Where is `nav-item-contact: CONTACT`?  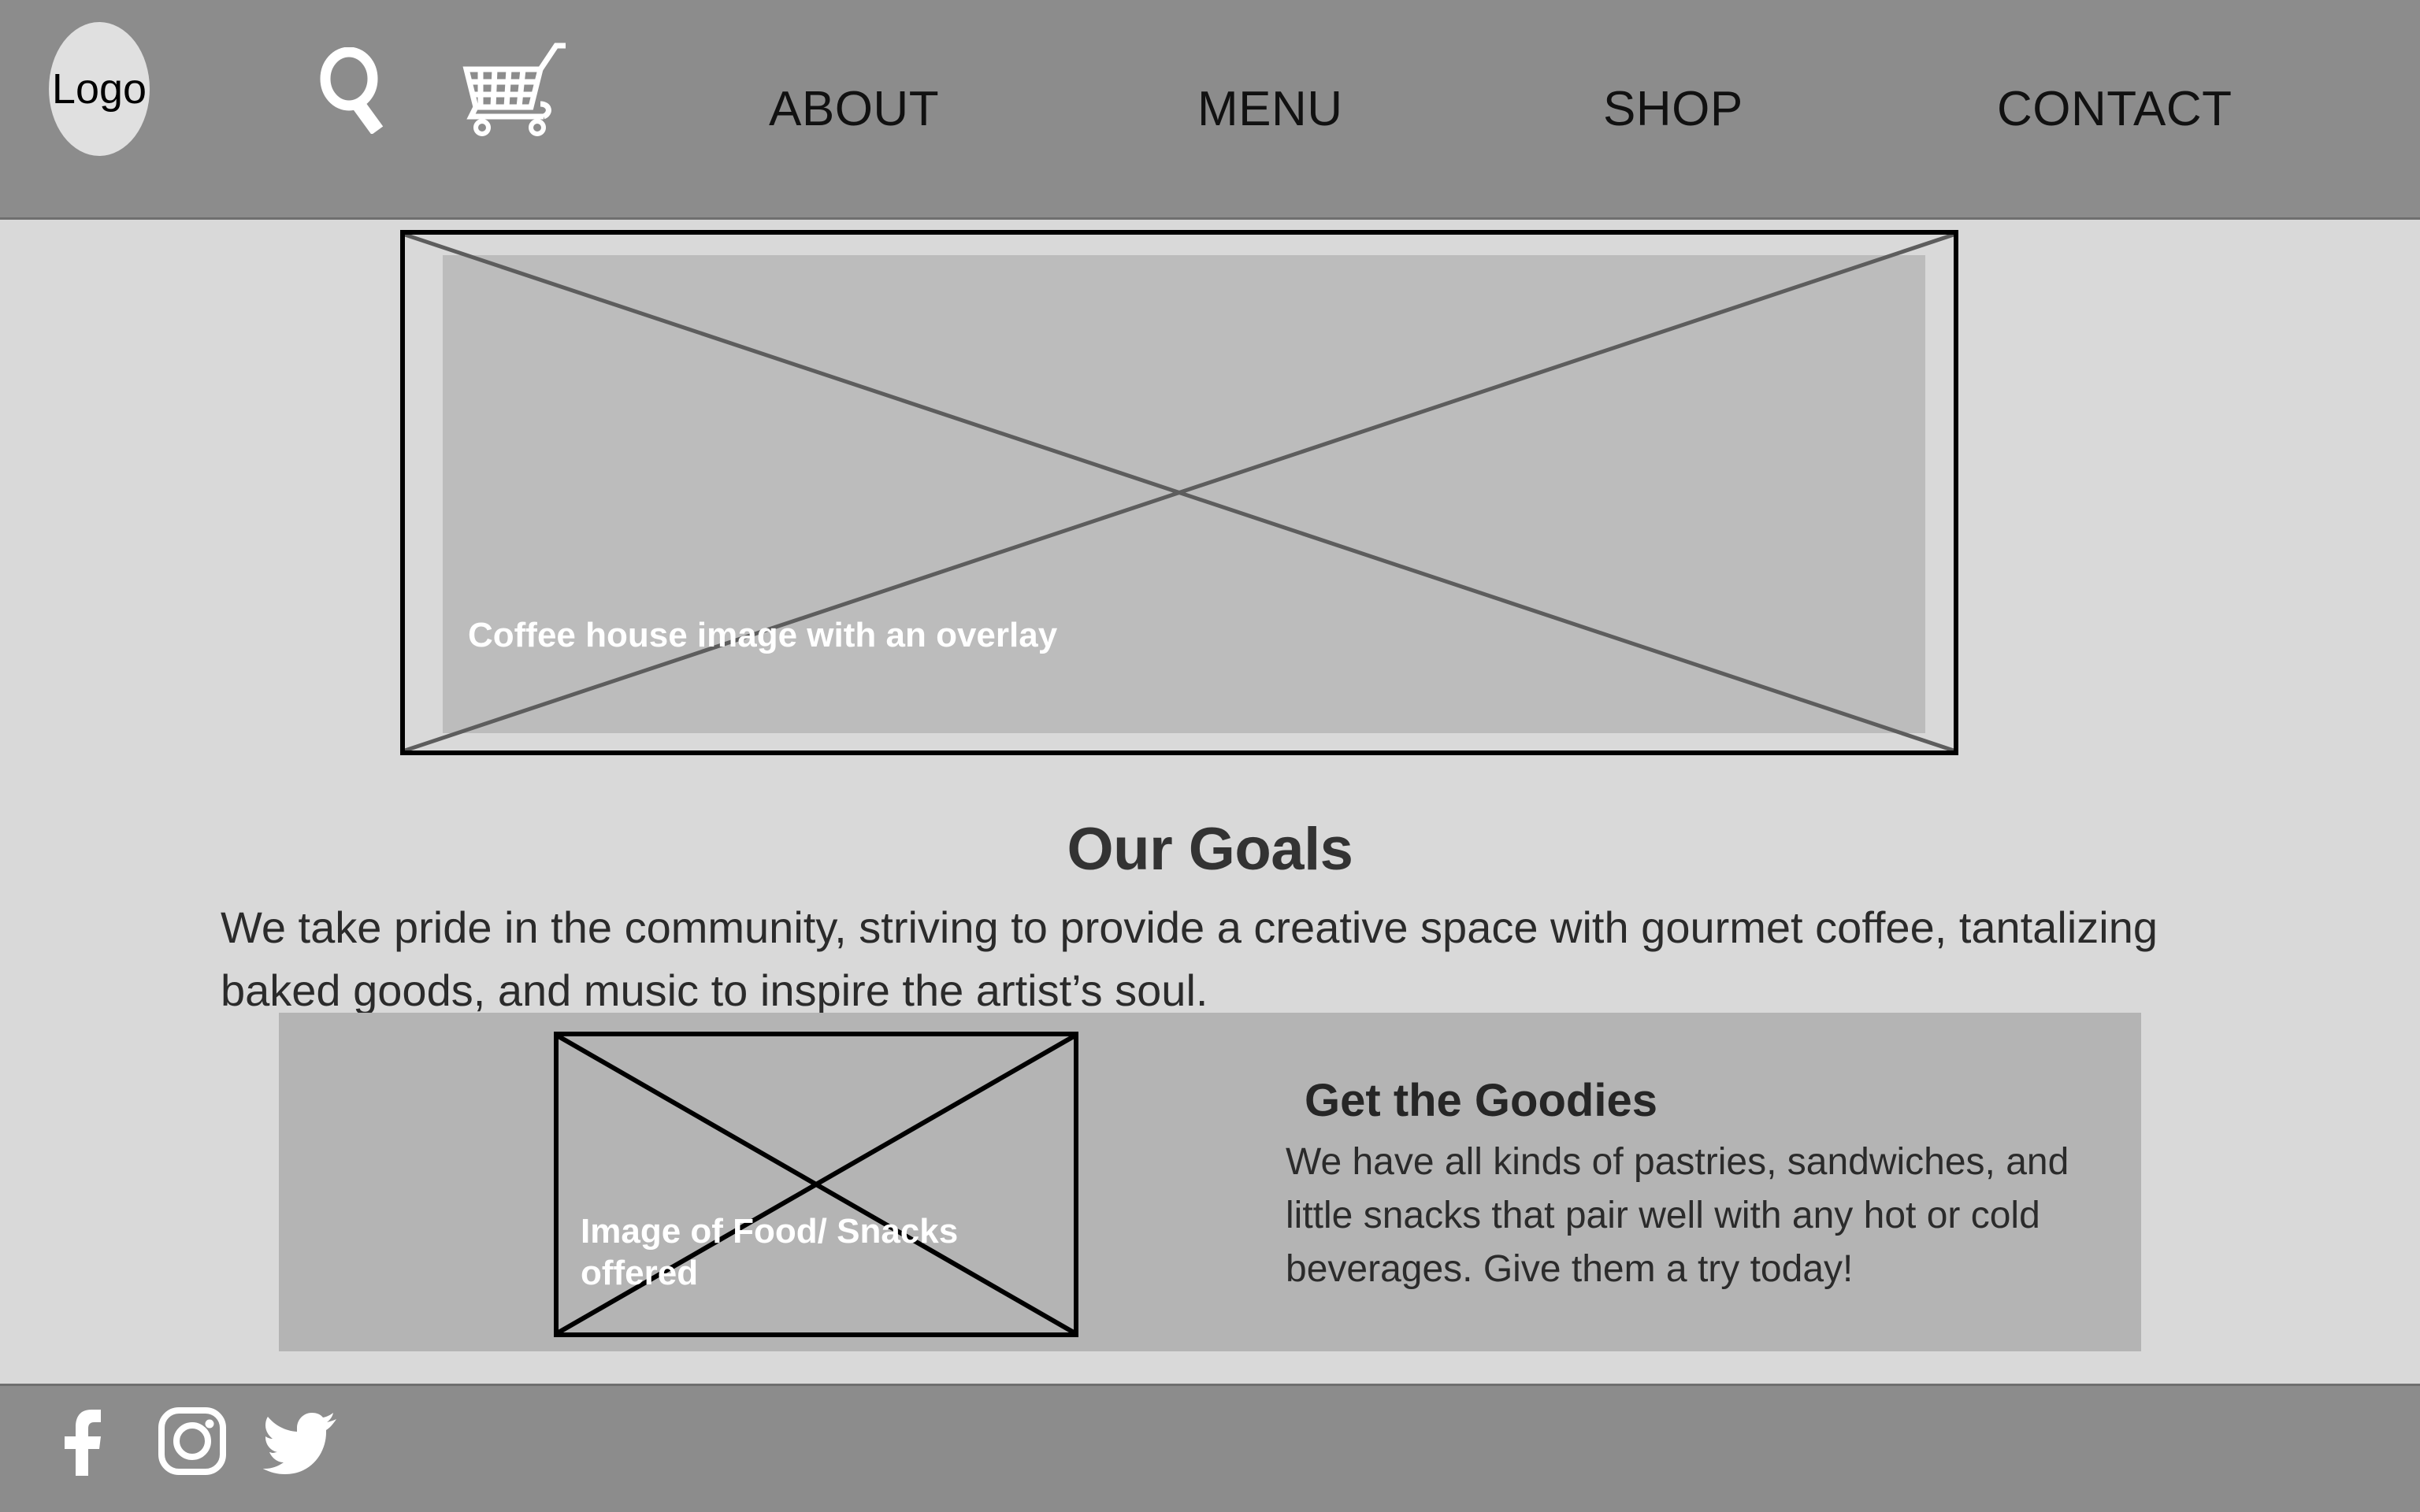 nav-item-contact: CONTACT is located at coordinates (2115, 108).